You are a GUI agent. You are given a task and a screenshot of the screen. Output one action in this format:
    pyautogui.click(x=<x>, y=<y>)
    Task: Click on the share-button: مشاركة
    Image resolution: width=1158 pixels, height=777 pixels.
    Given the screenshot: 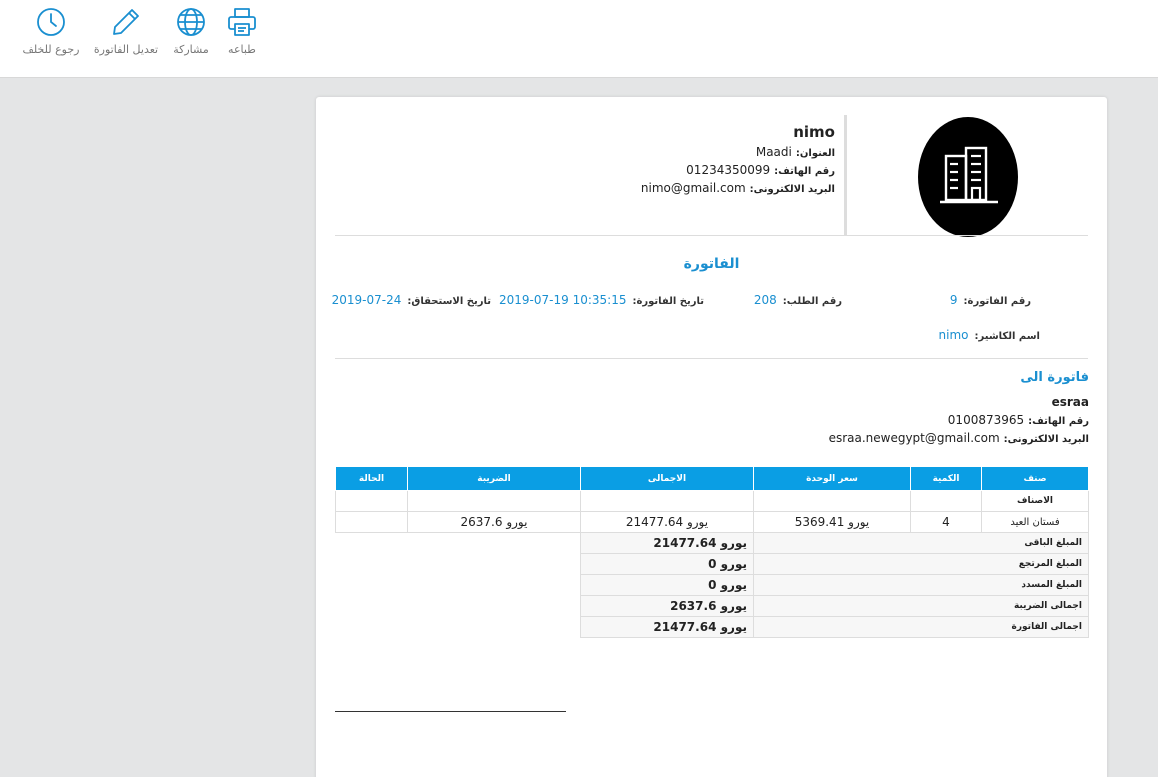 What is the action you would take?
    pyautogui.click(x=191, y=31)
    